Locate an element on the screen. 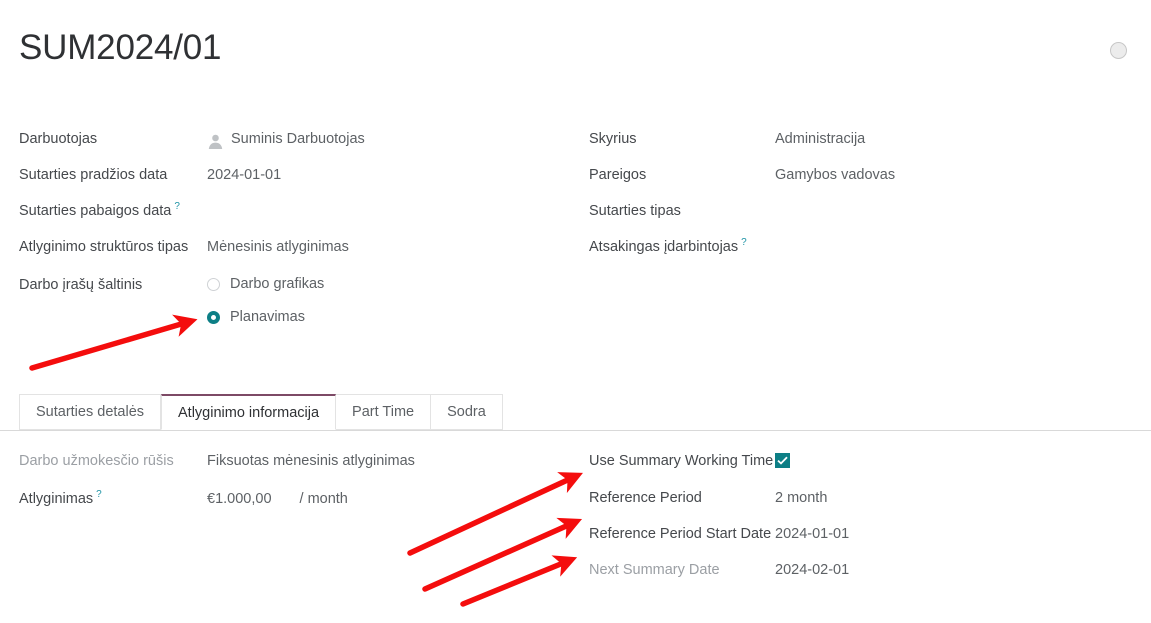 Image resolution: width=1151 pixels, height=623 pixels. field-label: Darbo įrašų šaltinis is located at coordinates (113, 285).